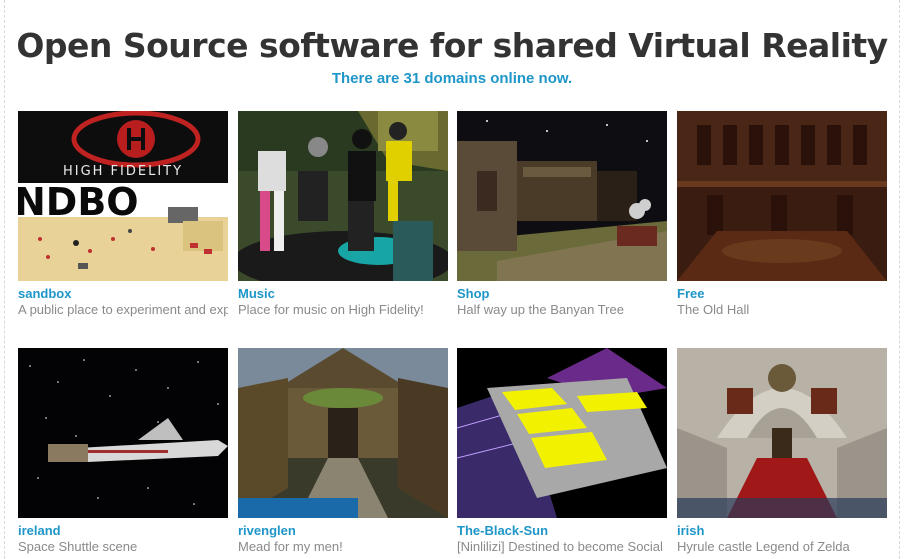  Describe the element at coordinates (343, 196) in the screenshot. I see `domain-thumbnail-music` at that location.